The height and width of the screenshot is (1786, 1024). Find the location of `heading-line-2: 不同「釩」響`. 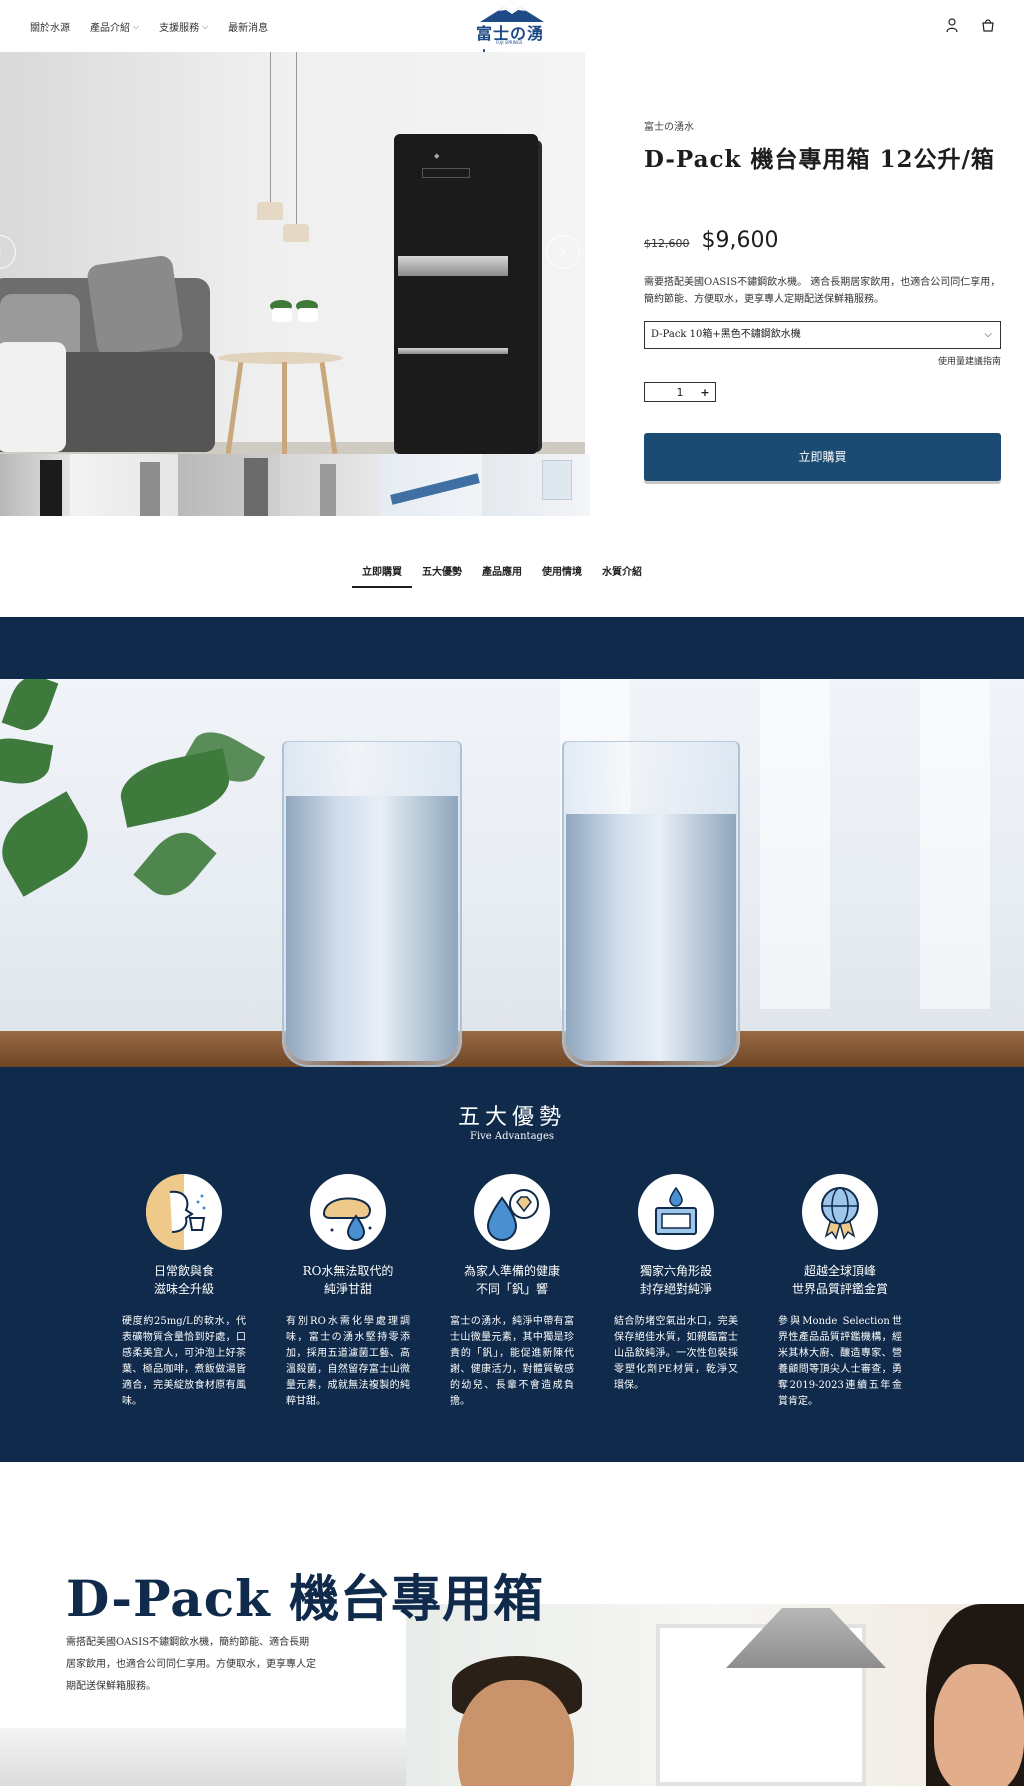

heading-line-2: 不同「釩」響 is located at coordinates (511, 1289).